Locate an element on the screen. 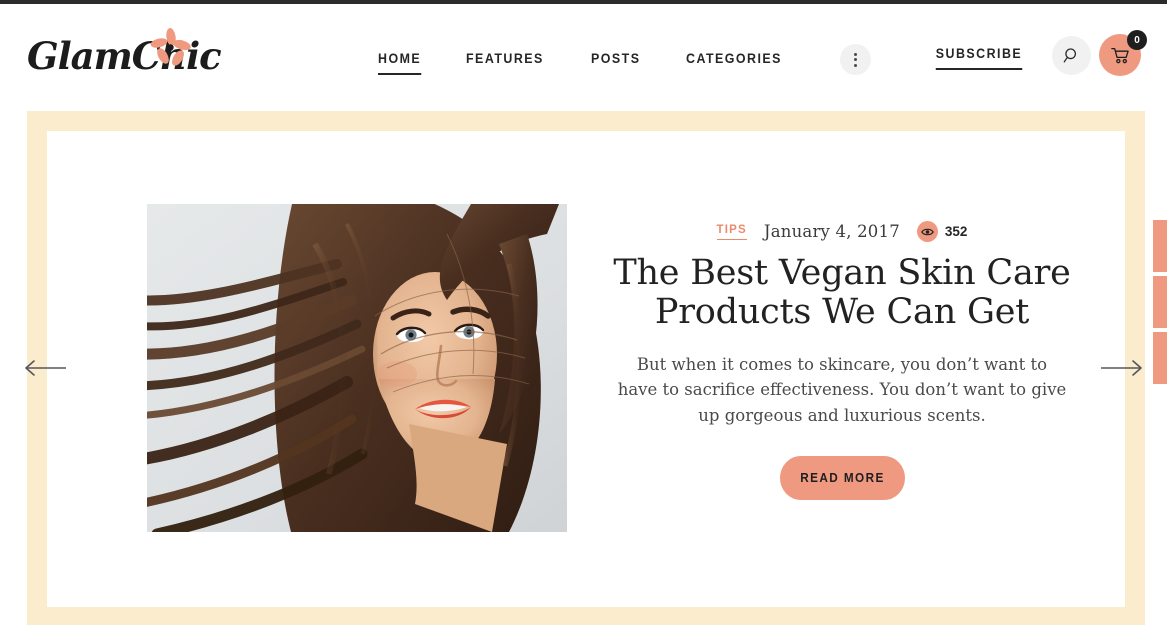 The height and width of the screenshot is (634, 1167). nav-item-categories: CATEGORIES is located at coordinates (734, 63).